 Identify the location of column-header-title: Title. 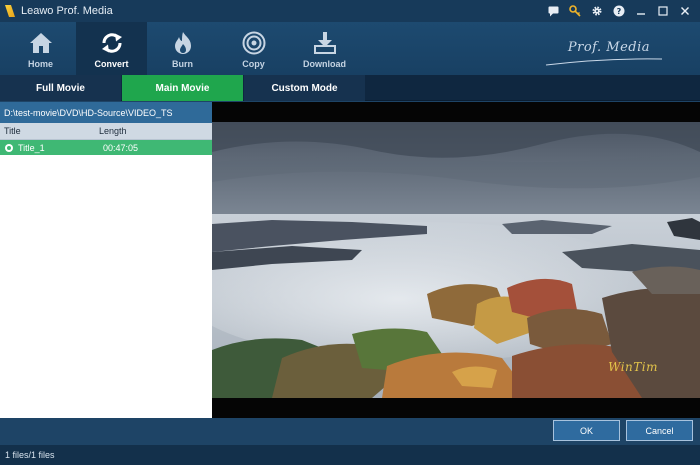
(48, 131).